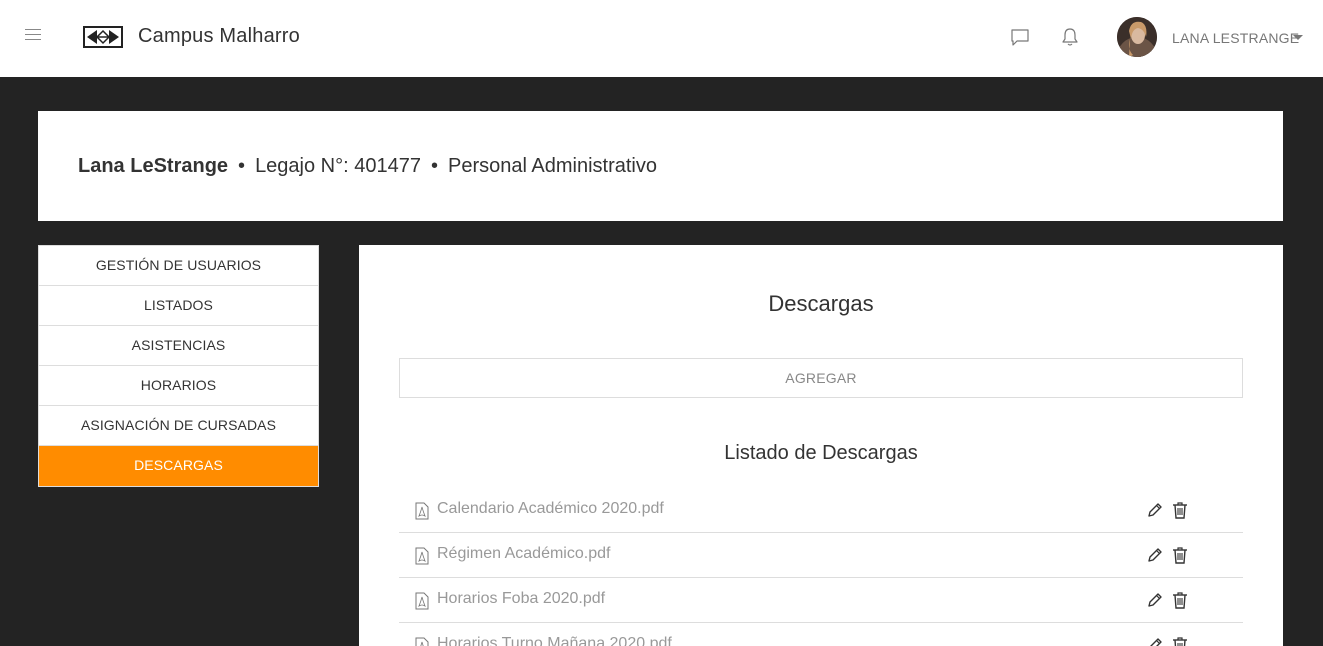 The image size is (1323, 646). I want to click on avatar, so click(1137, 37).